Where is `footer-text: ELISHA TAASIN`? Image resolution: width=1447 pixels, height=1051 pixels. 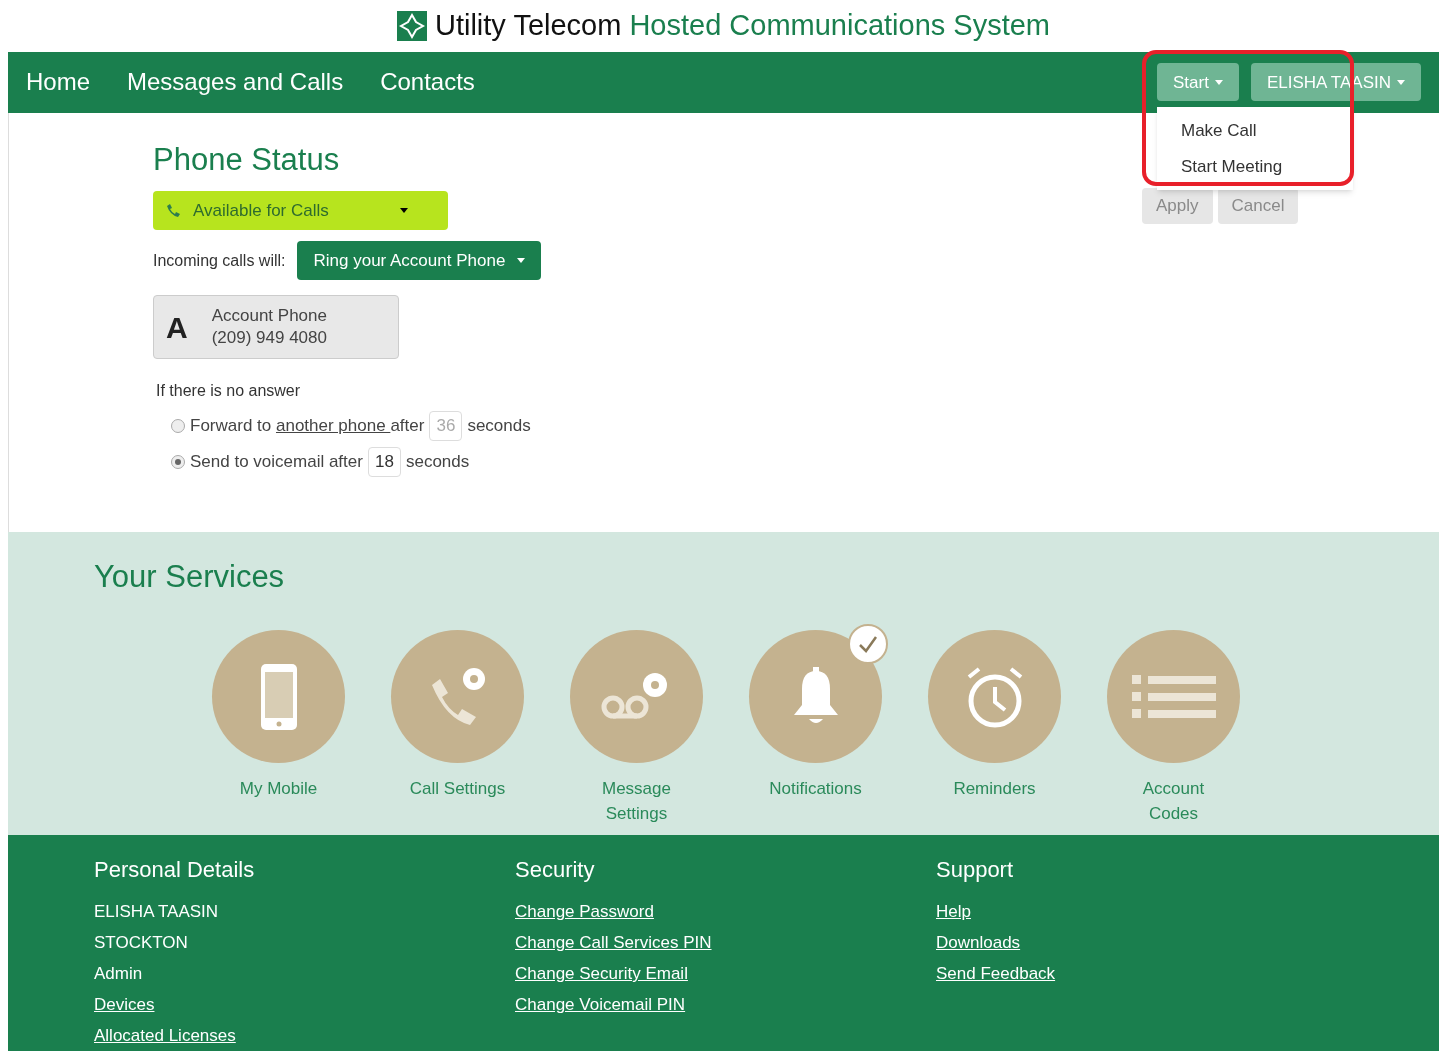
footer-text: ELISHA TAASIN is located at coordinates (156, 912).